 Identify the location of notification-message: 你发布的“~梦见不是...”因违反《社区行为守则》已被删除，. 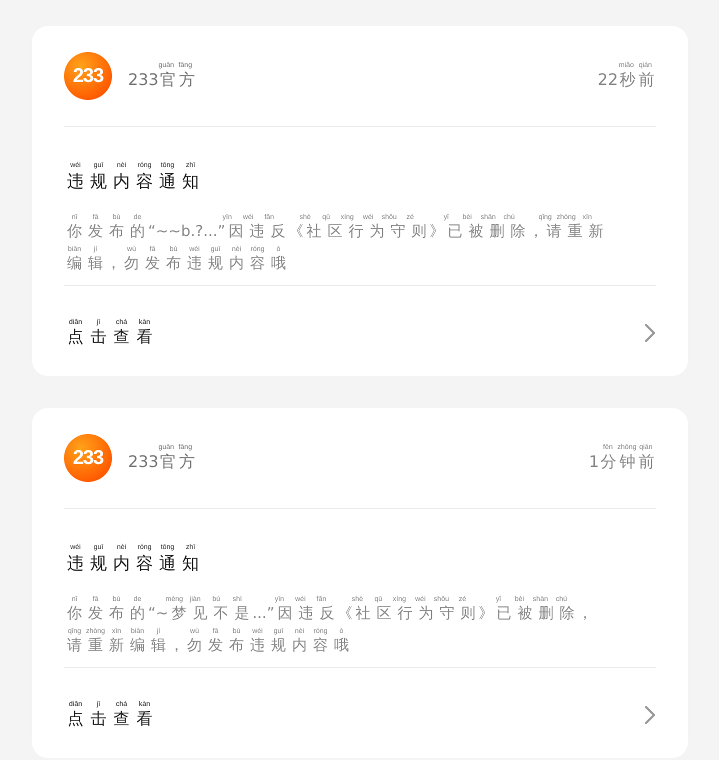
(329, 613).